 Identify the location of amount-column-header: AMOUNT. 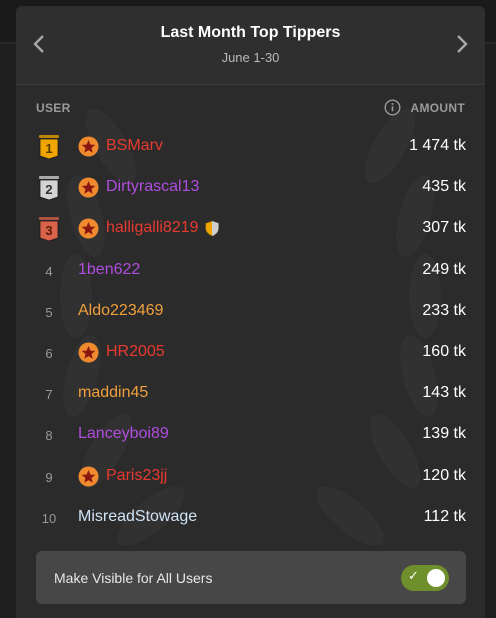
(437, 108).